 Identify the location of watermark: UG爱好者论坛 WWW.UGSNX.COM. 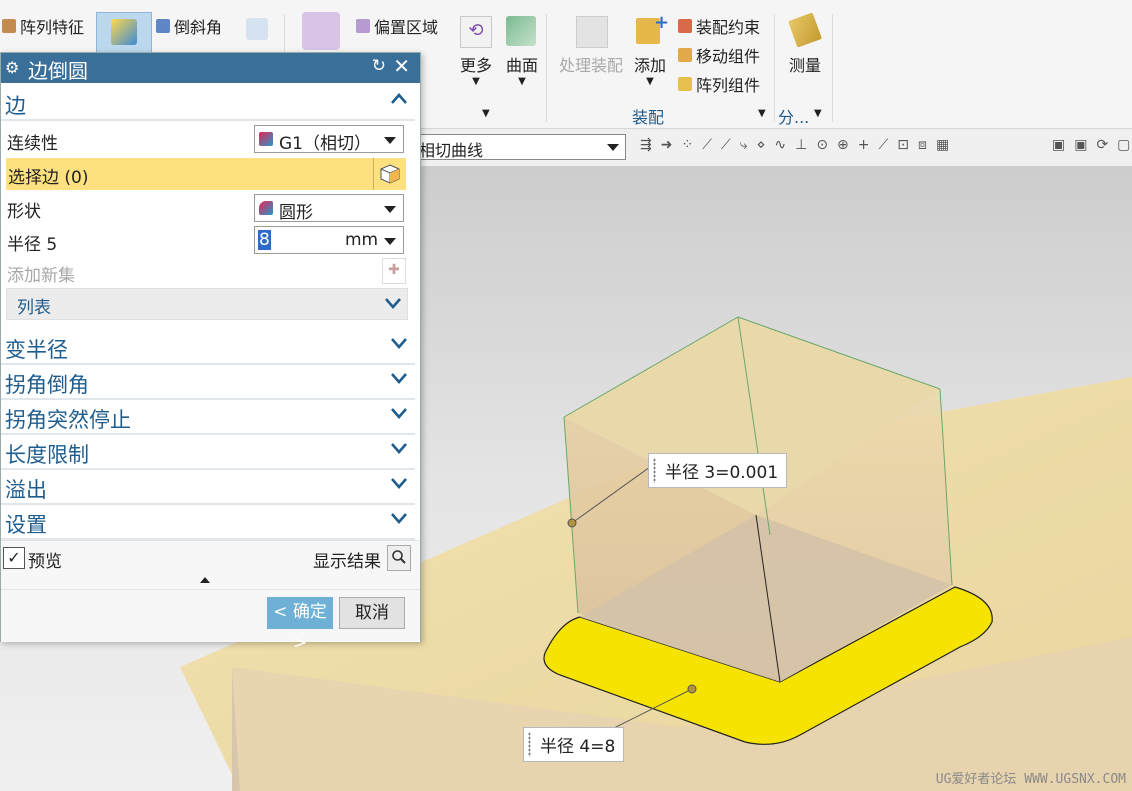
(1030, 779).